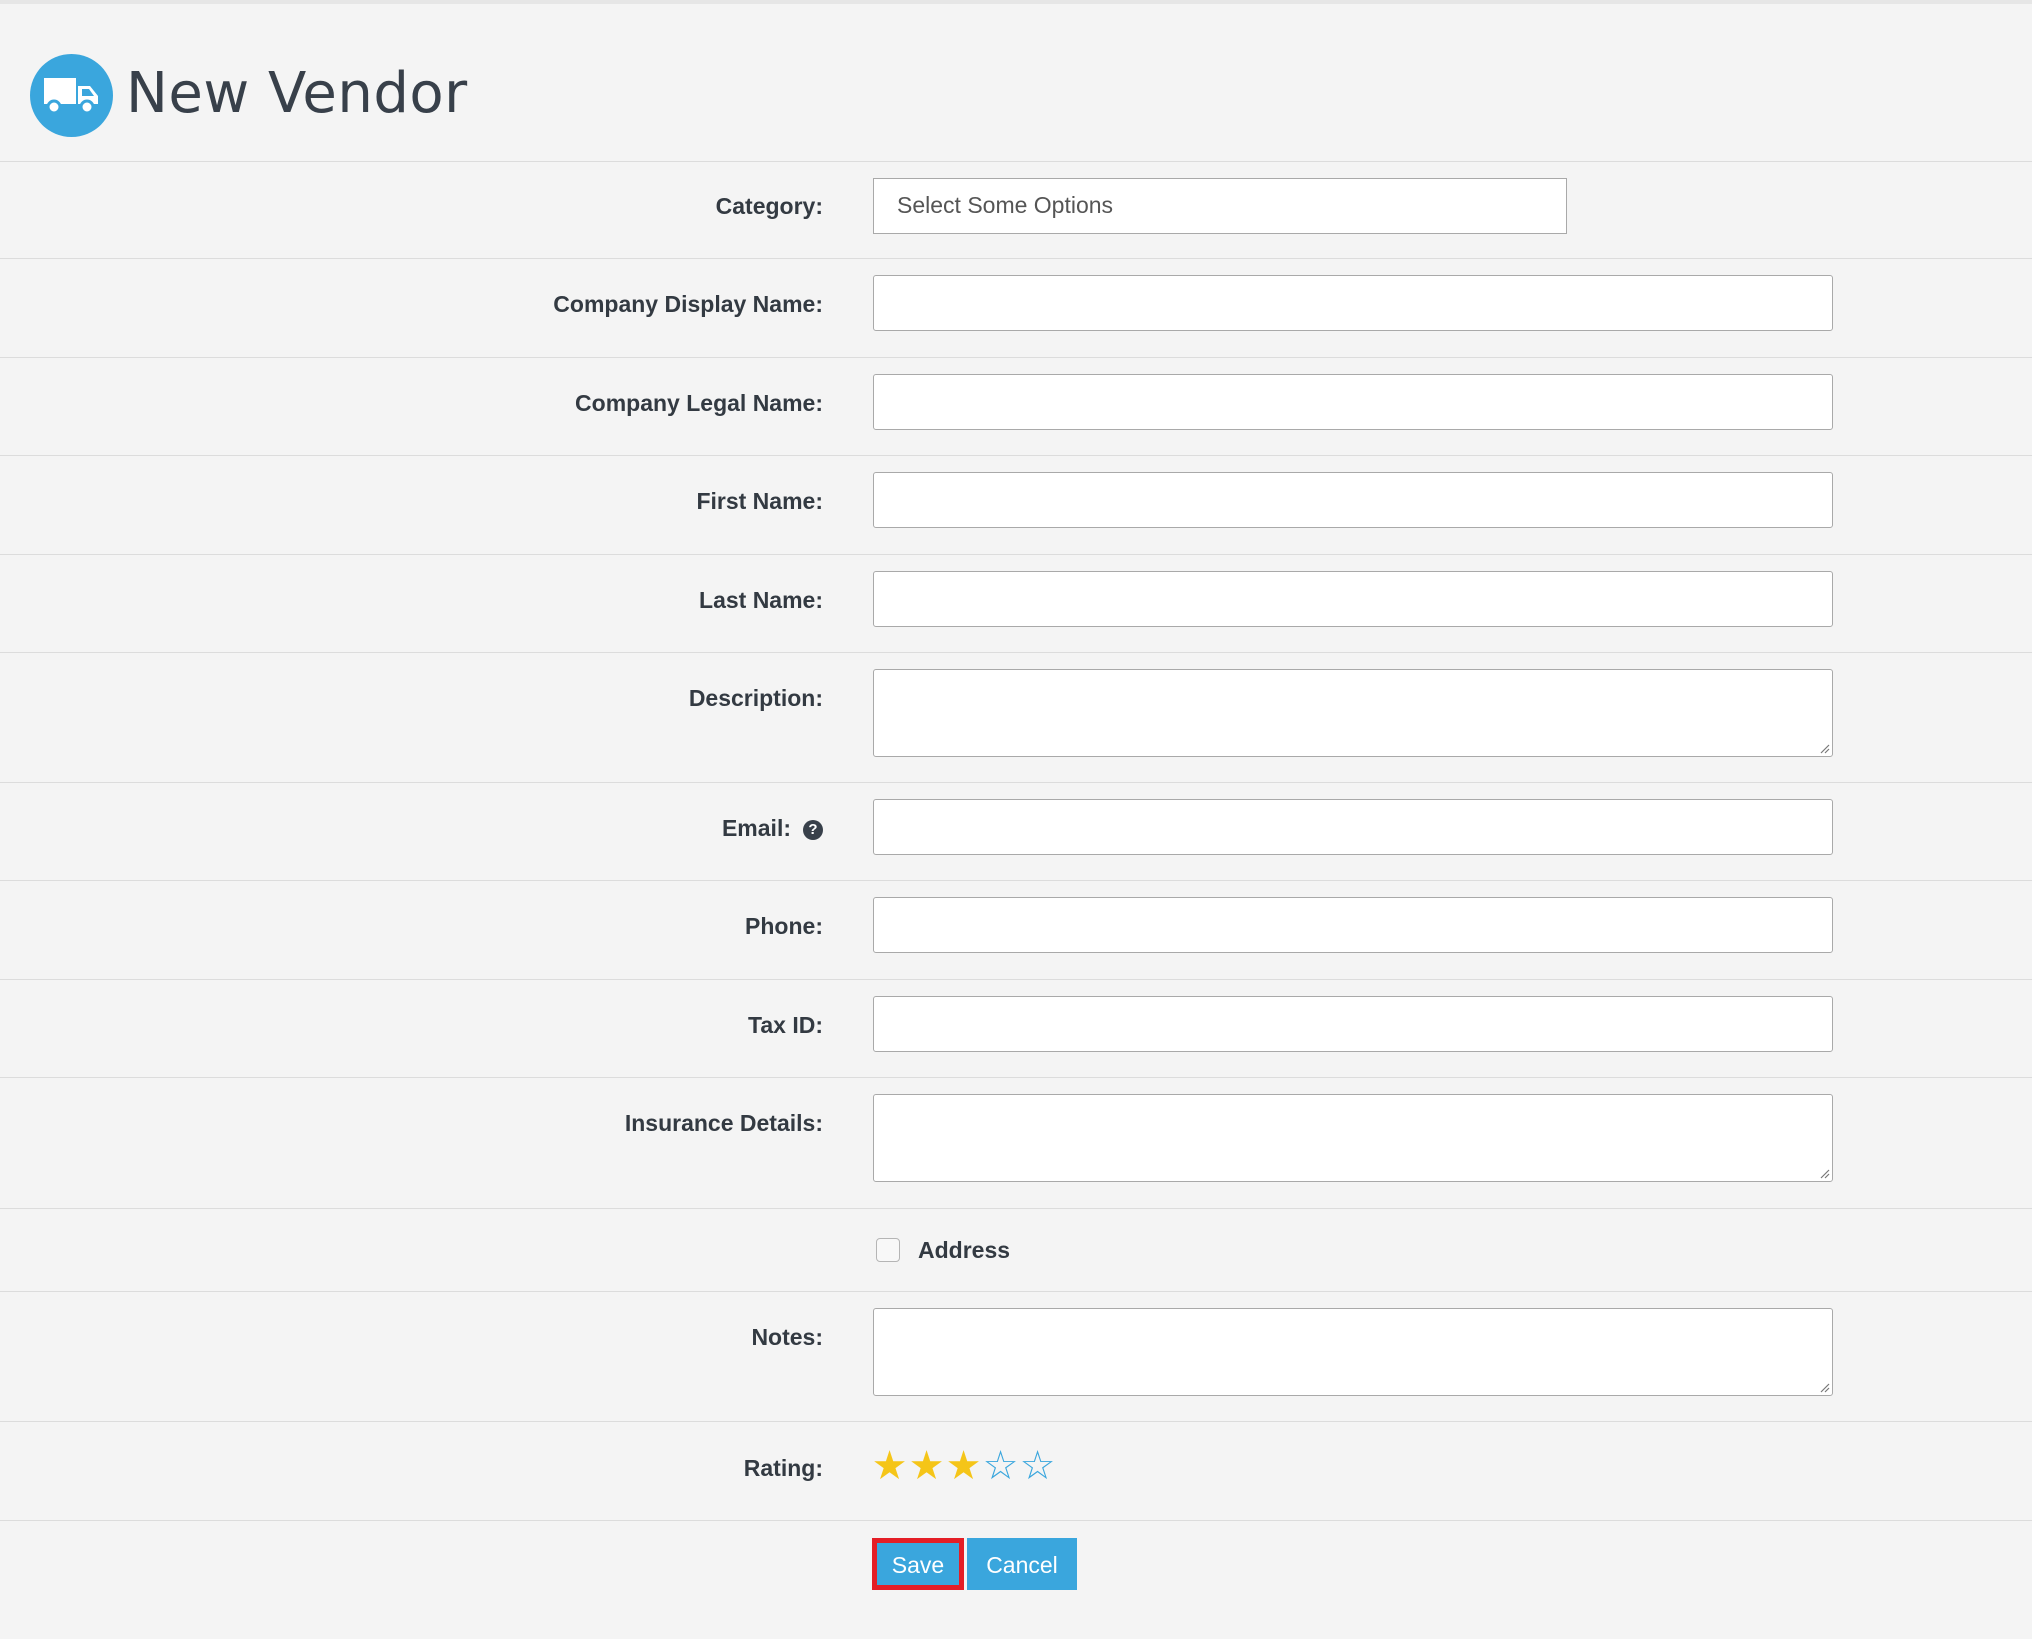 This screenshot has width=2032, height=1639. What do you see at coordinates (1353, 713) in the screenshot?
I see `description-textarea` at bounding box center [1353, 713].